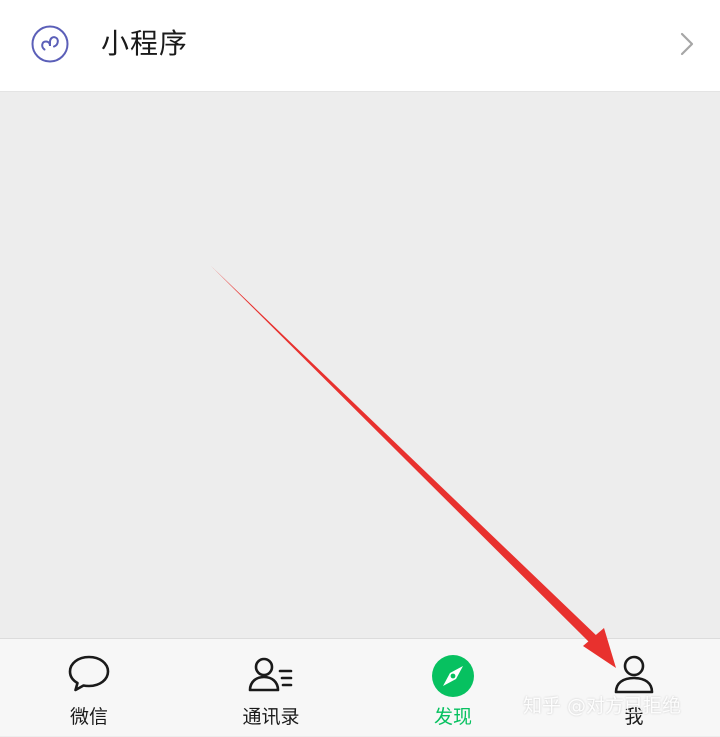 The width and height of the screenshot is (720, 737). I want to click on mini-program-row: 小程序, so click(360, 46).